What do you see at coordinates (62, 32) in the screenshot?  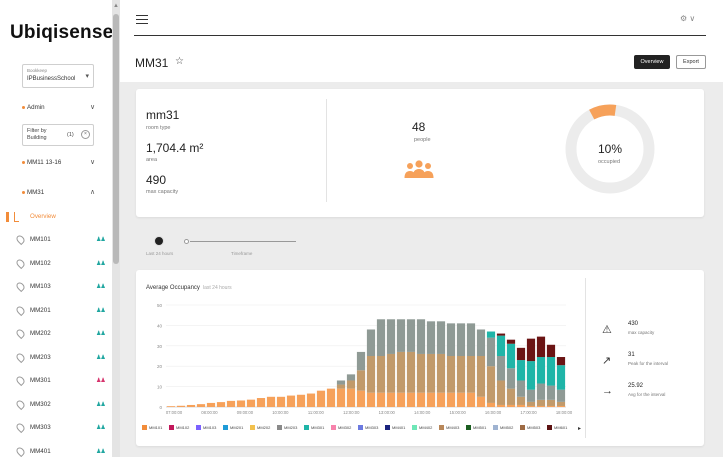 I see `logo: Ubiqisense` at bounding box center [62, 32].